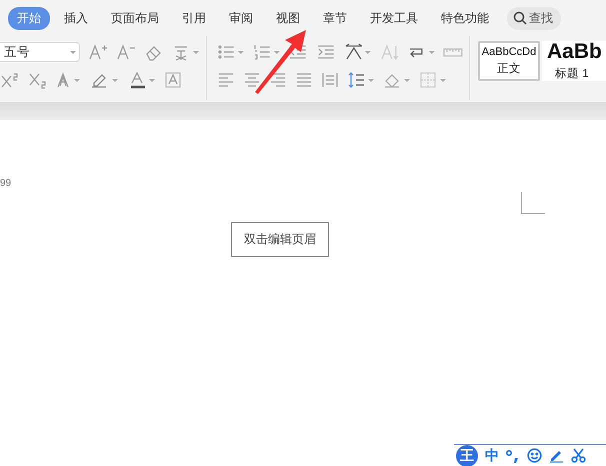 This screenshot has width=606, height=466. What do you see at coordinates (578, 455) in the screenshot?
I see `scissors-icon` at bounding box center [578, 455].